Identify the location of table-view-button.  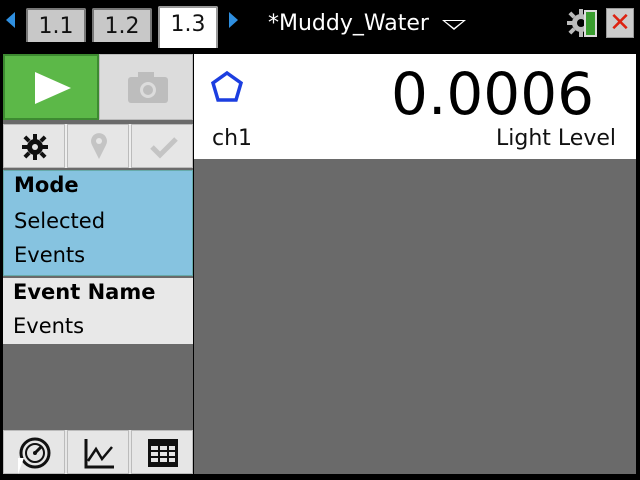
(162, 452).